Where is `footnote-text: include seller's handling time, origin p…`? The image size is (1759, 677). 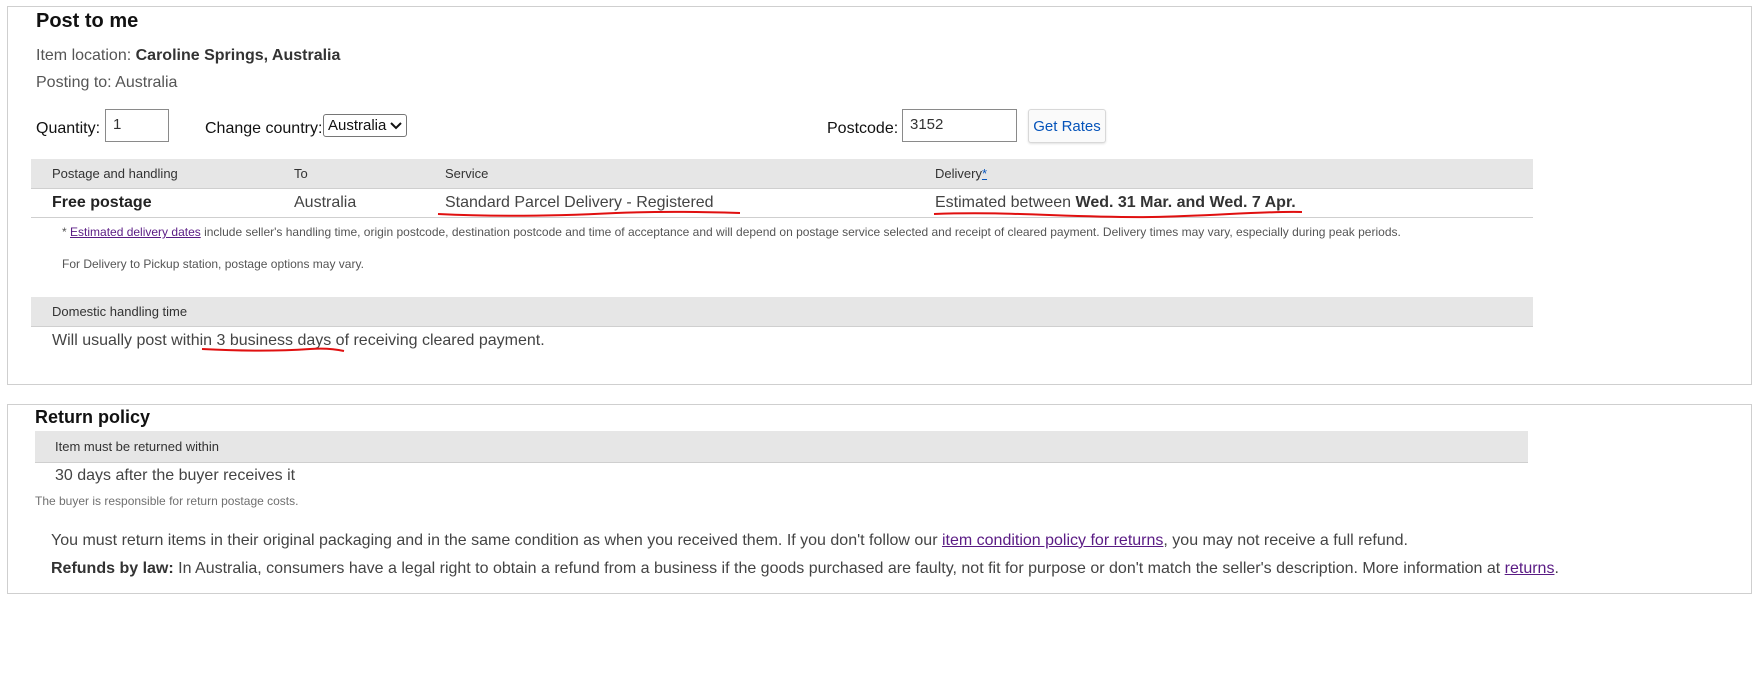 footnote-text: include seller's handling time, origin p… is located at coordinates (800, 232).